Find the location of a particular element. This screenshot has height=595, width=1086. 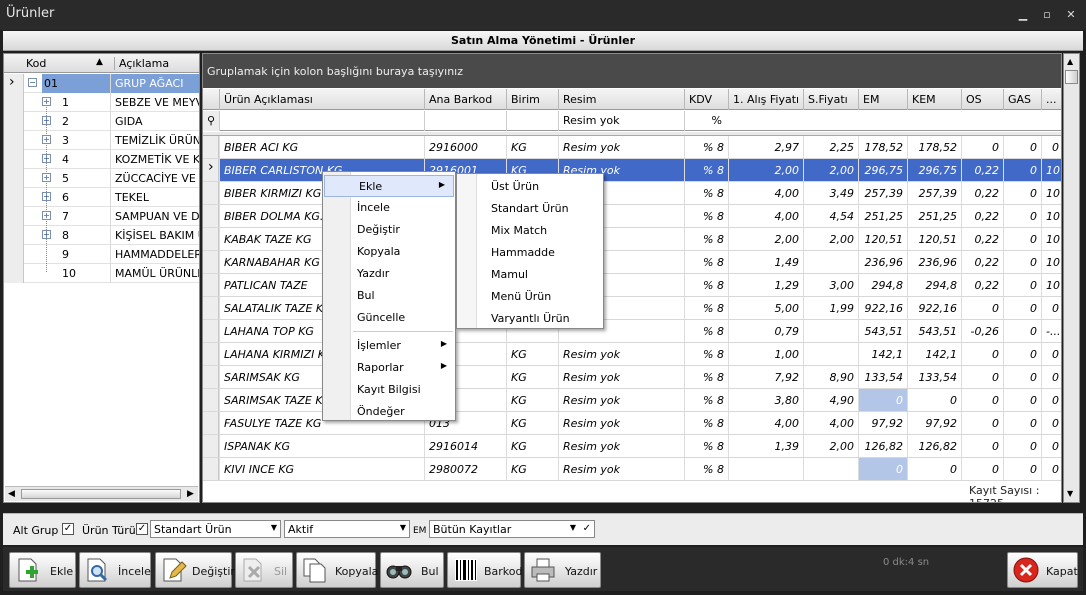

minimize-icon: ▁ is located at coordinates (1023, 15).